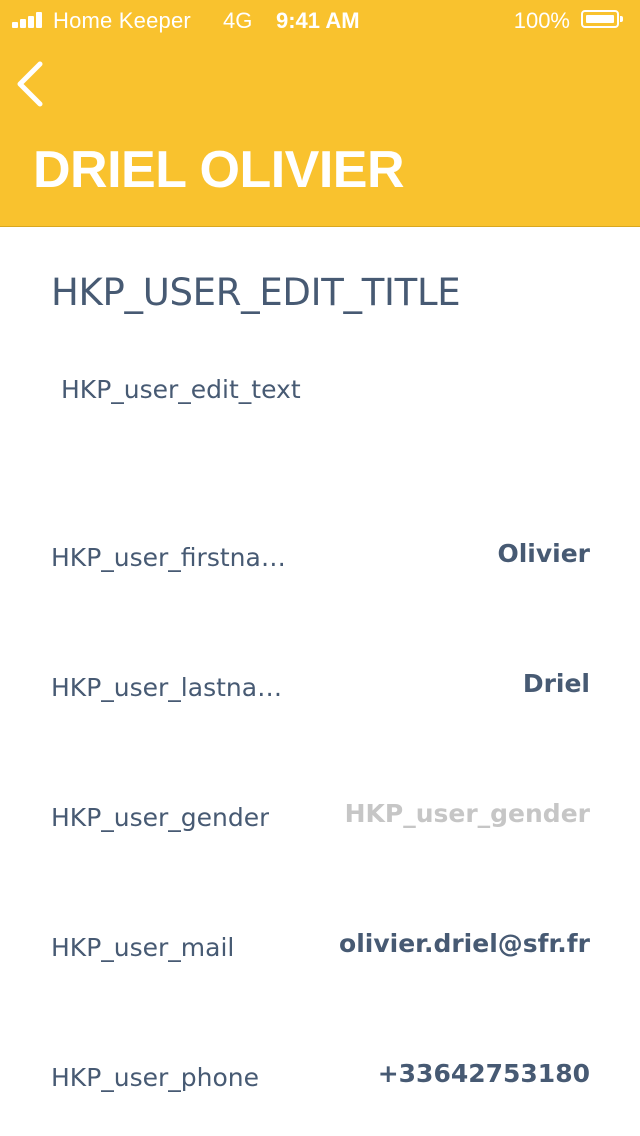 This screenshot has width=640, height=1136. What do you see at coordinates (556, 683) in the screenshot?
I see `lastname-value: Driel` at bounding box center [556, 683].